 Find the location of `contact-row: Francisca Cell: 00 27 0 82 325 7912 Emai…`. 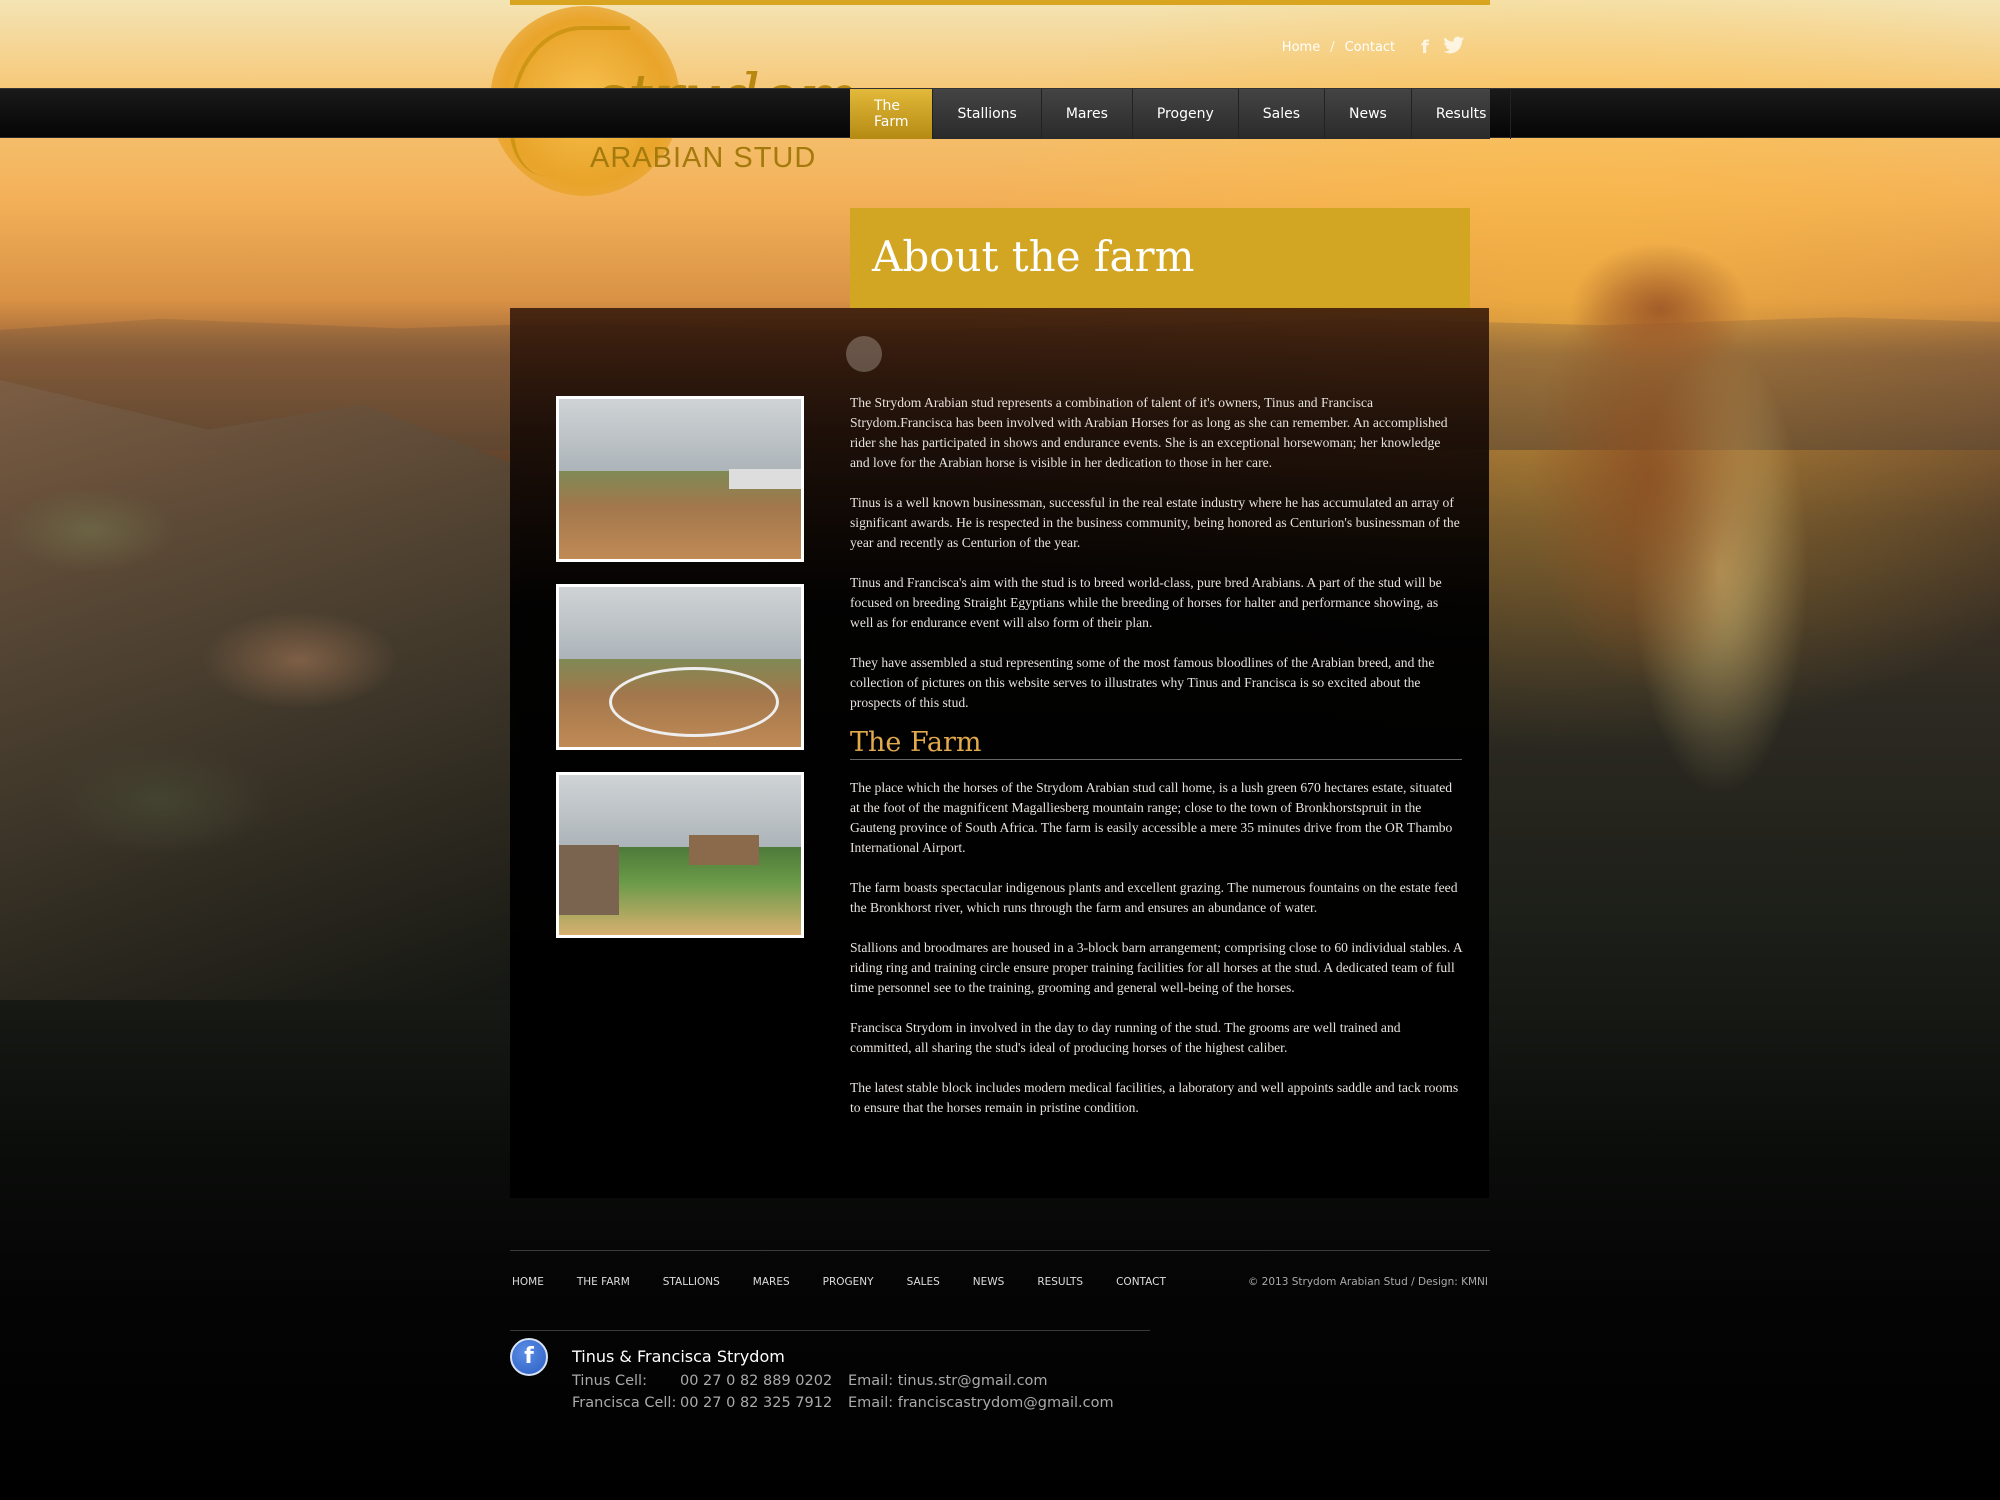

contact-row: Francisca Cell: 00 27 0 82 325 7912 Emai… is located at coordinates (843, 1403).